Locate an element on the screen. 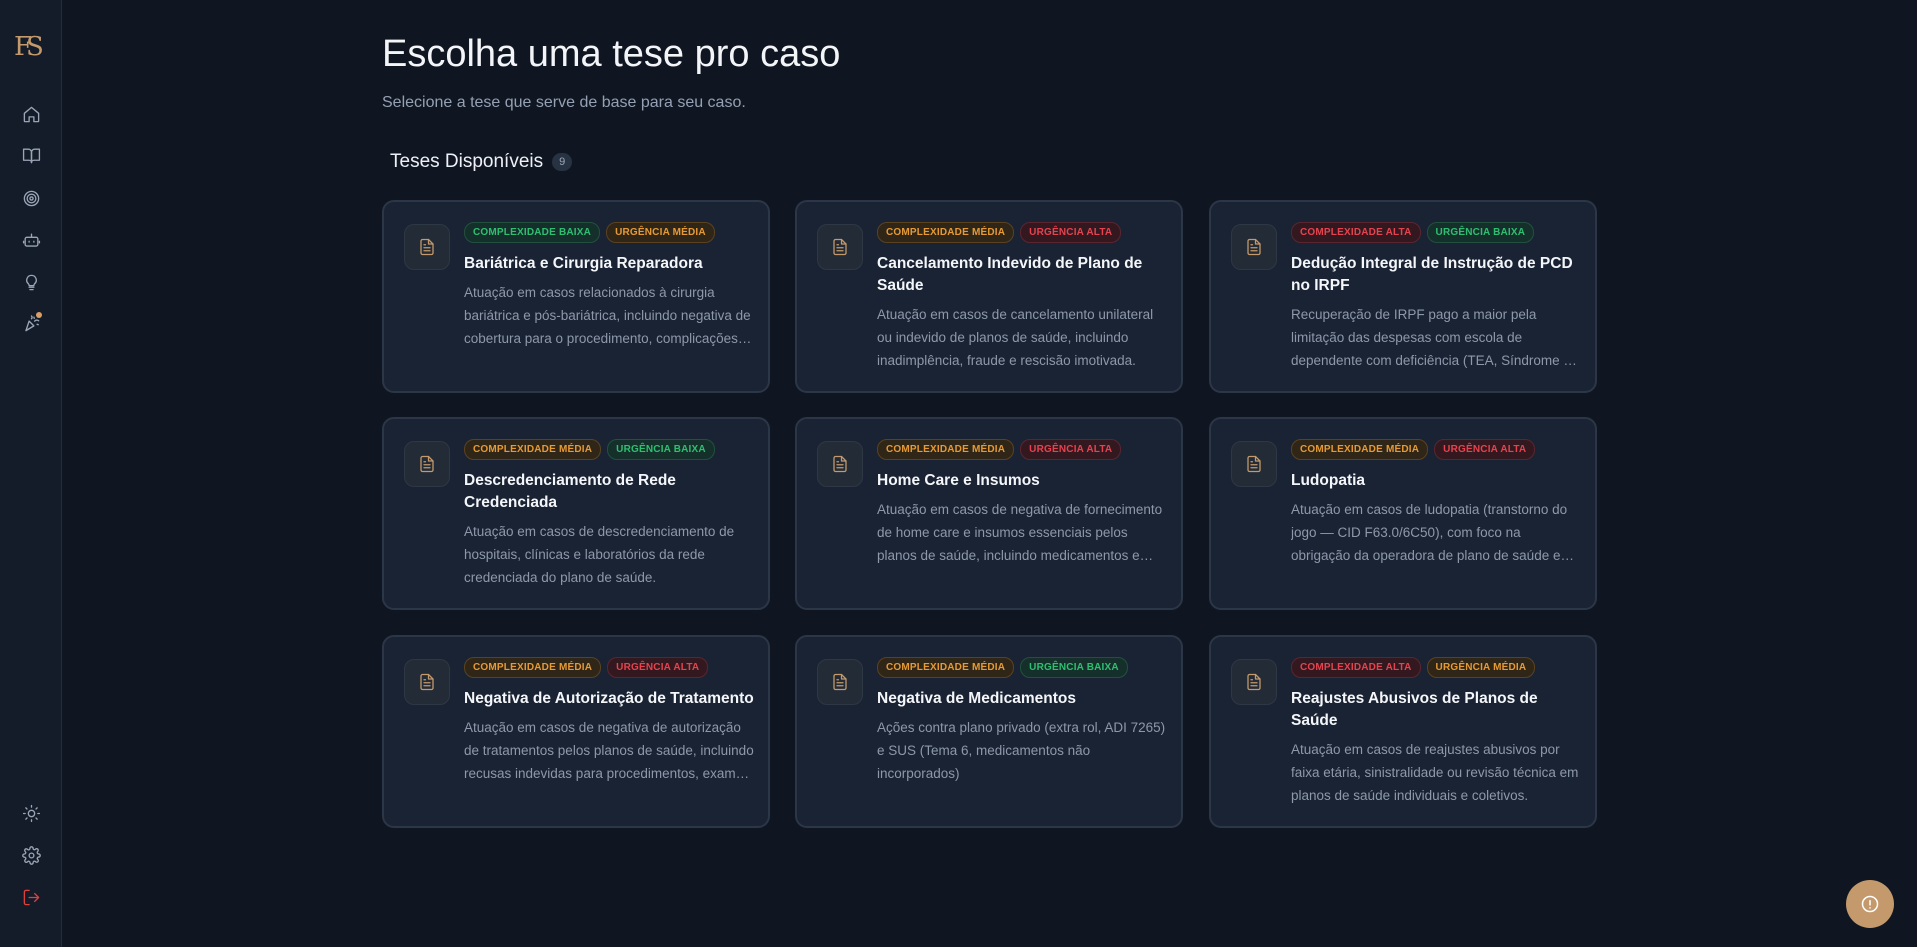 The width and height of the screenshot is (1917, 947). info-icon is located at coordinates (1870, 904).